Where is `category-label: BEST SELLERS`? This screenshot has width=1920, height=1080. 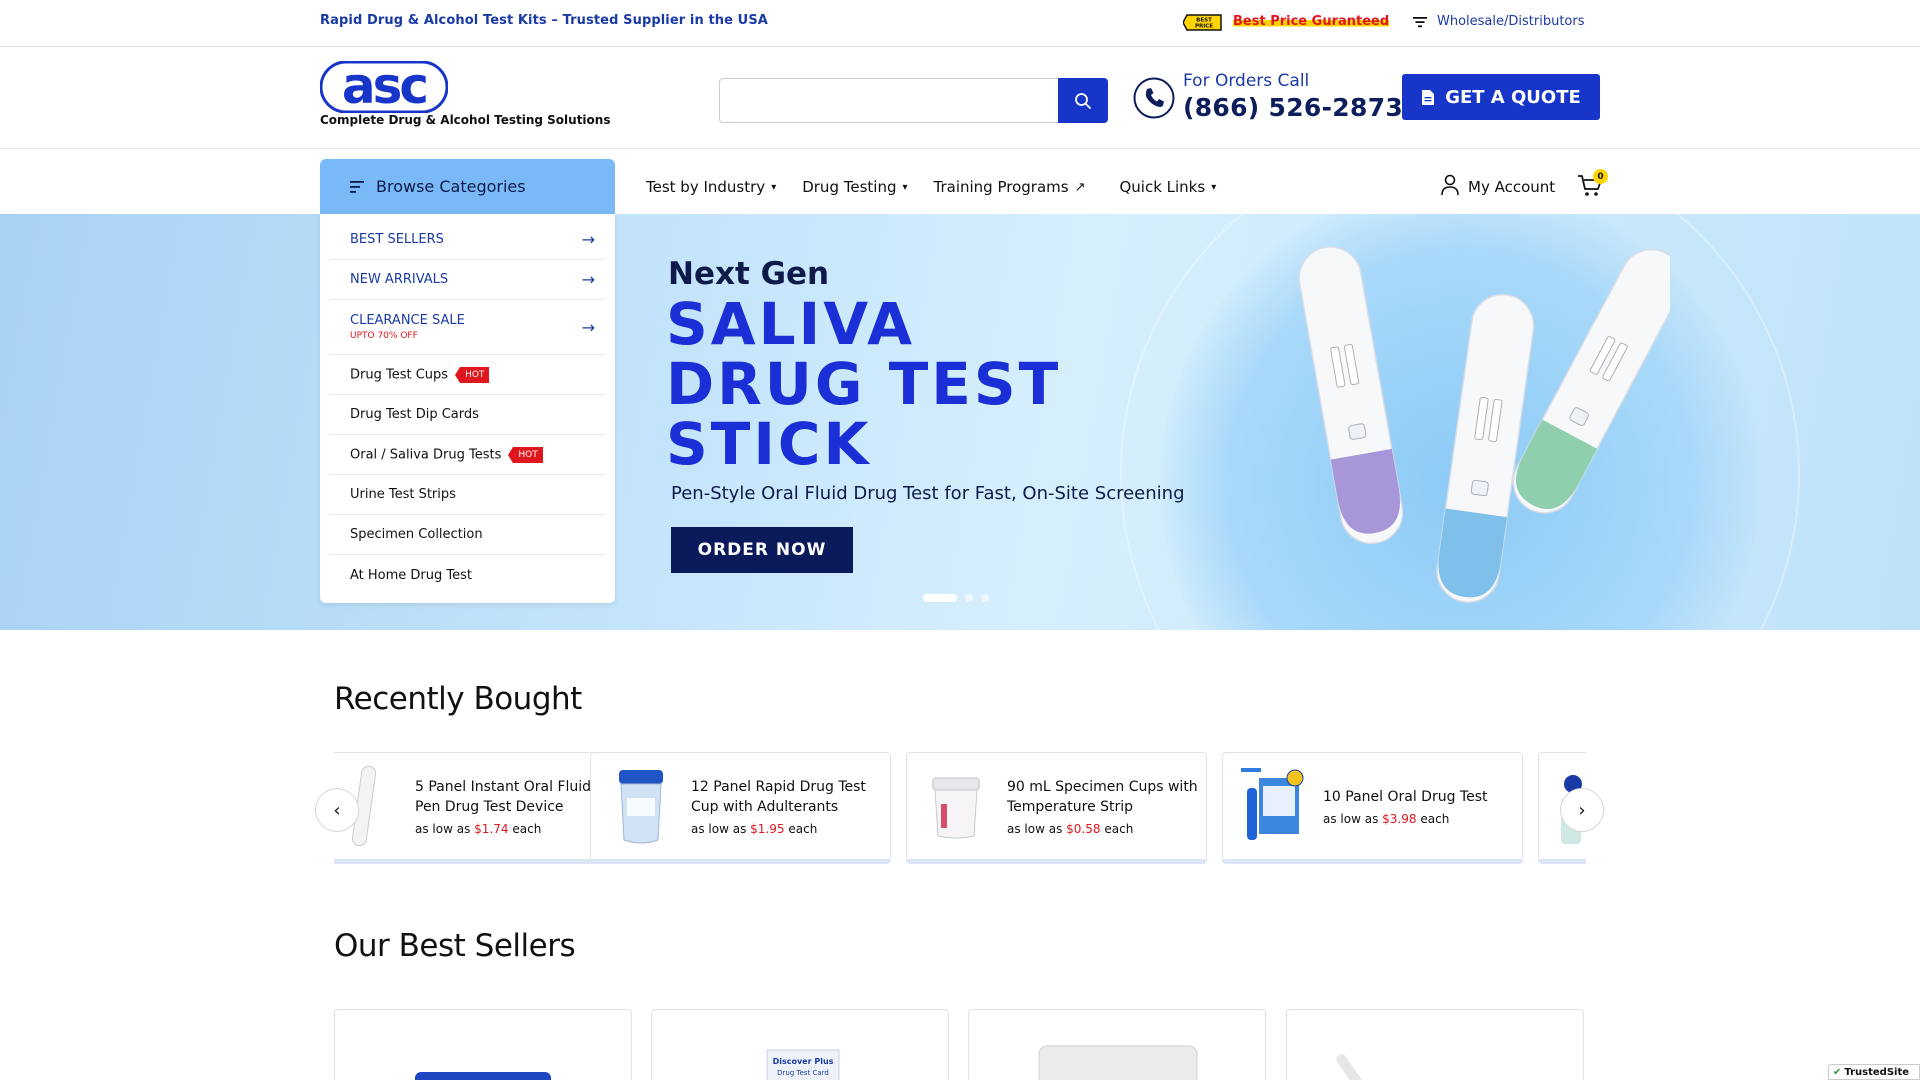 category-label: BEST SELLERS is located at coordinates (397, 239).